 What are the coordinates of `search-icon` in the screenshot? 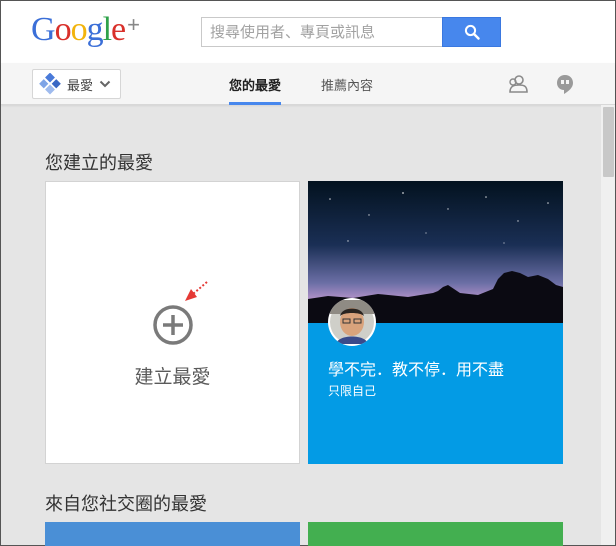 It's located at (472, 32).